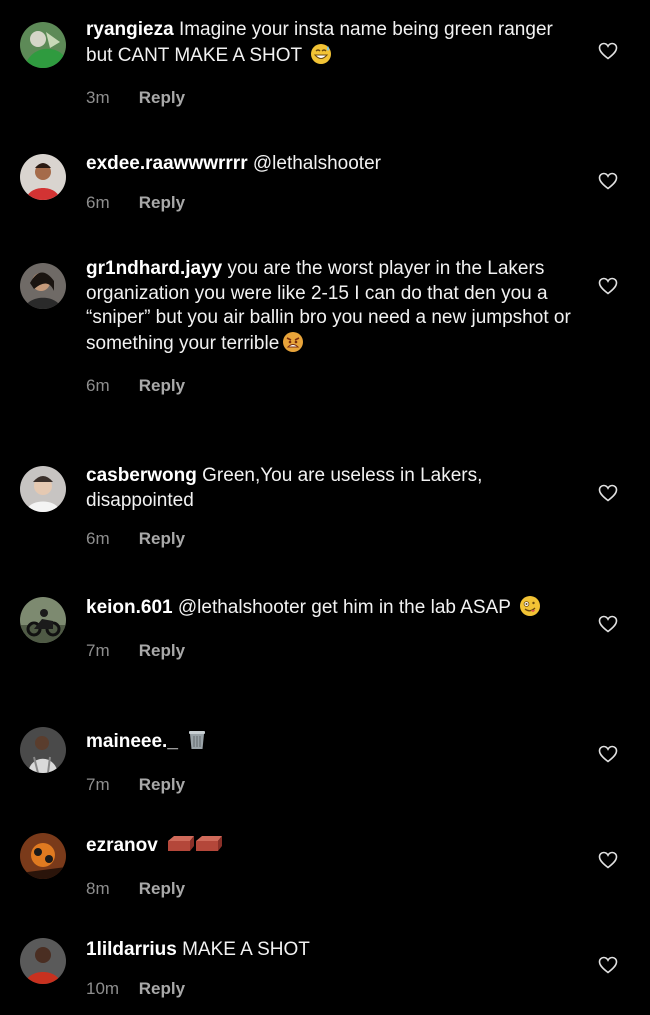  Describe the element at coordinates (132, 741) in the screenshot. I see `comment-username: maineee._` at that location.